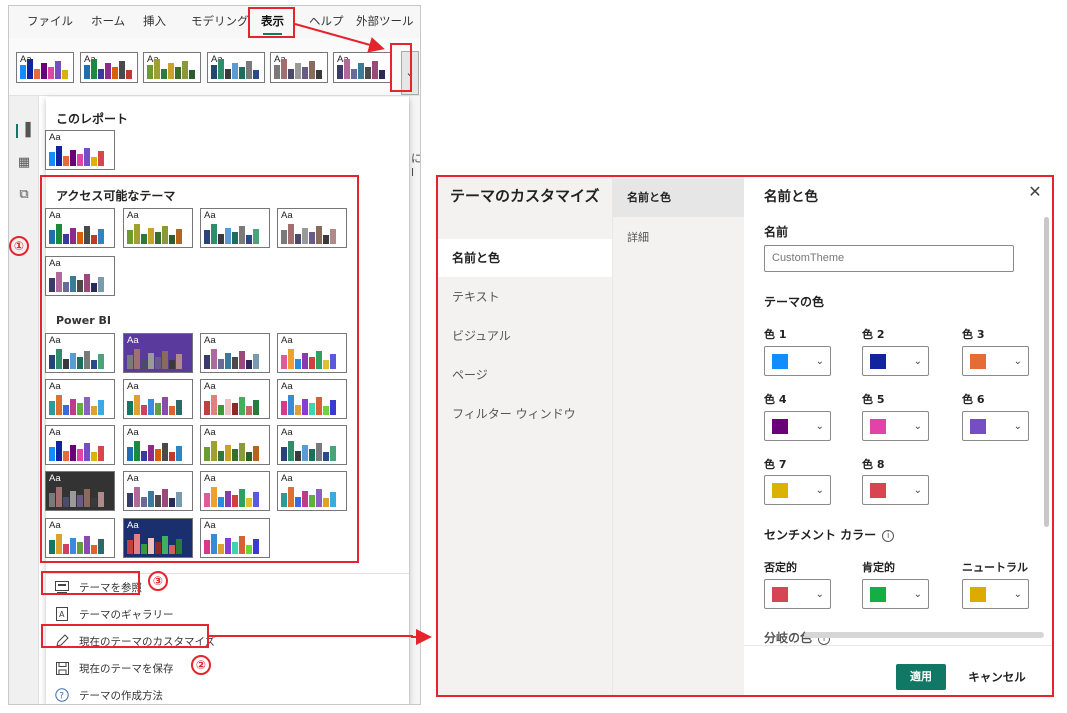  I want to click on tab-insert: 挿入, so click(154, 21).